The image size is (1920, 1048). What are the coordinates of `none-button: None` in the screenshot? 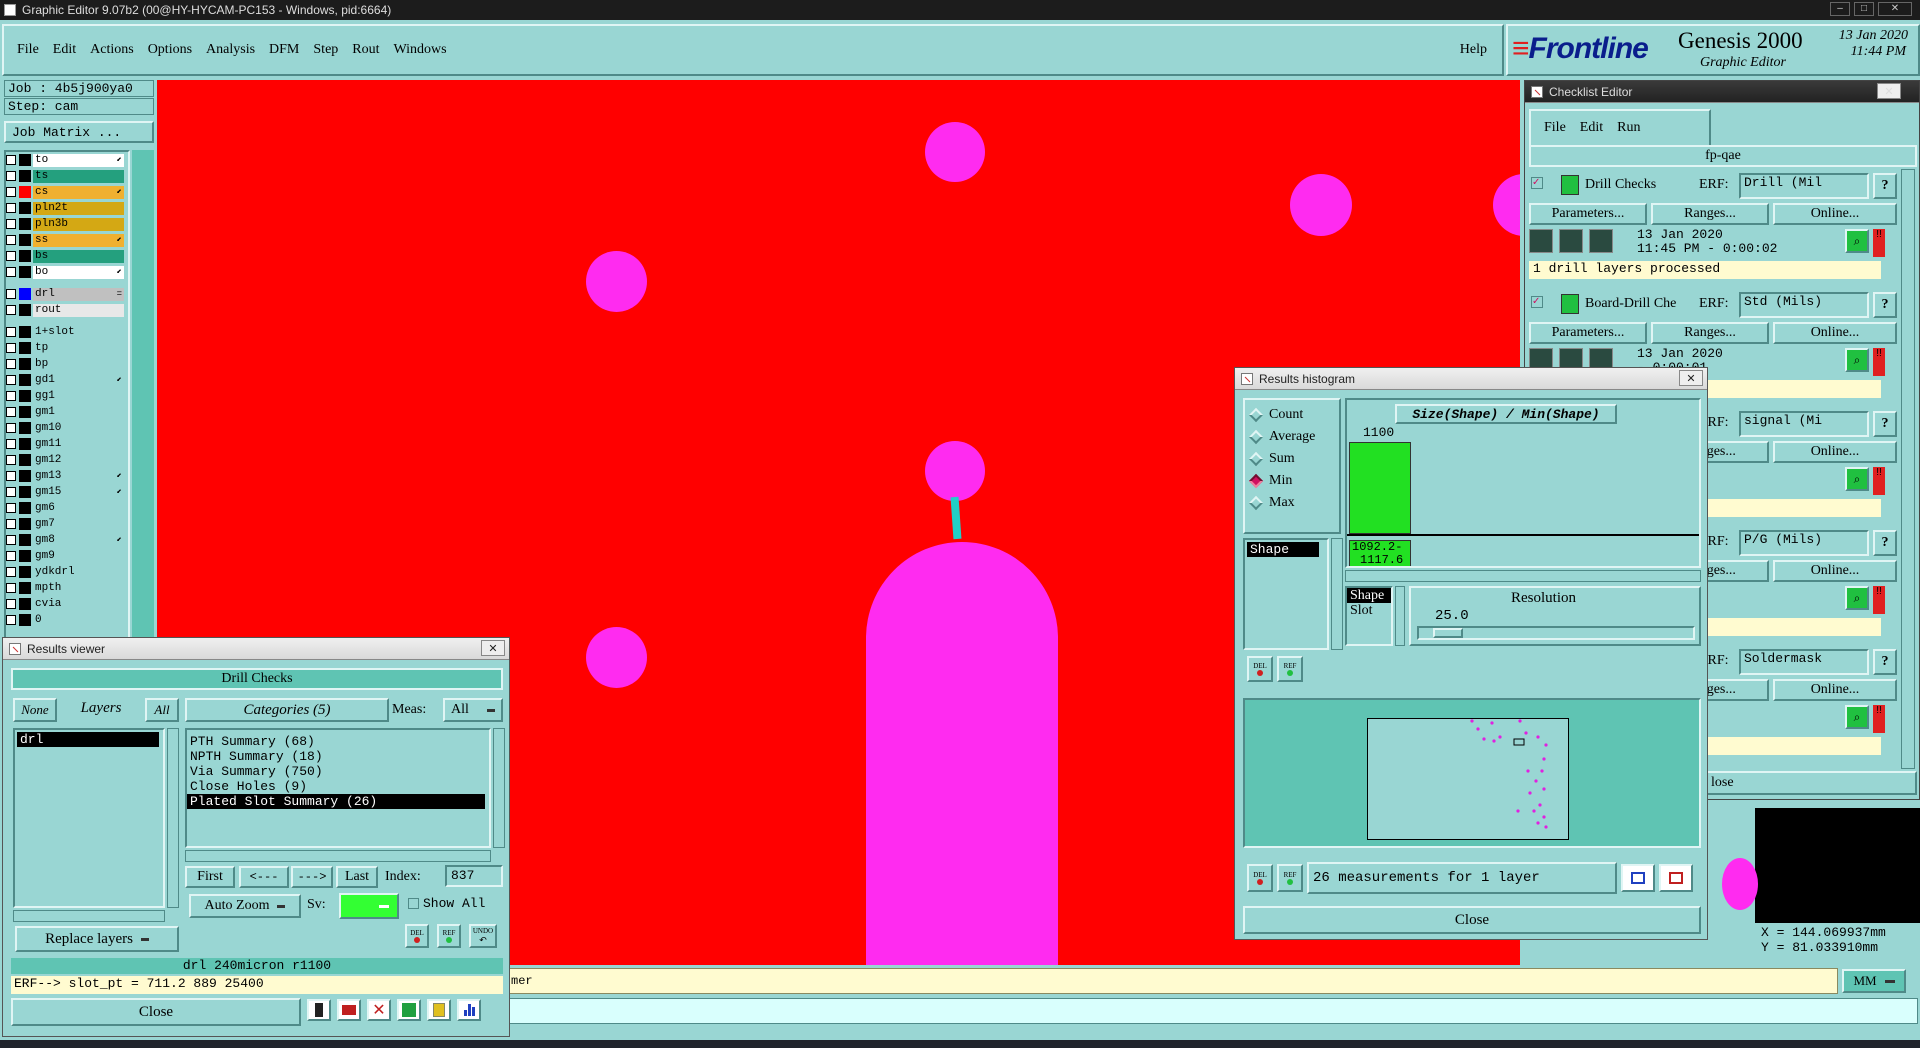 It's located at (35, 710).